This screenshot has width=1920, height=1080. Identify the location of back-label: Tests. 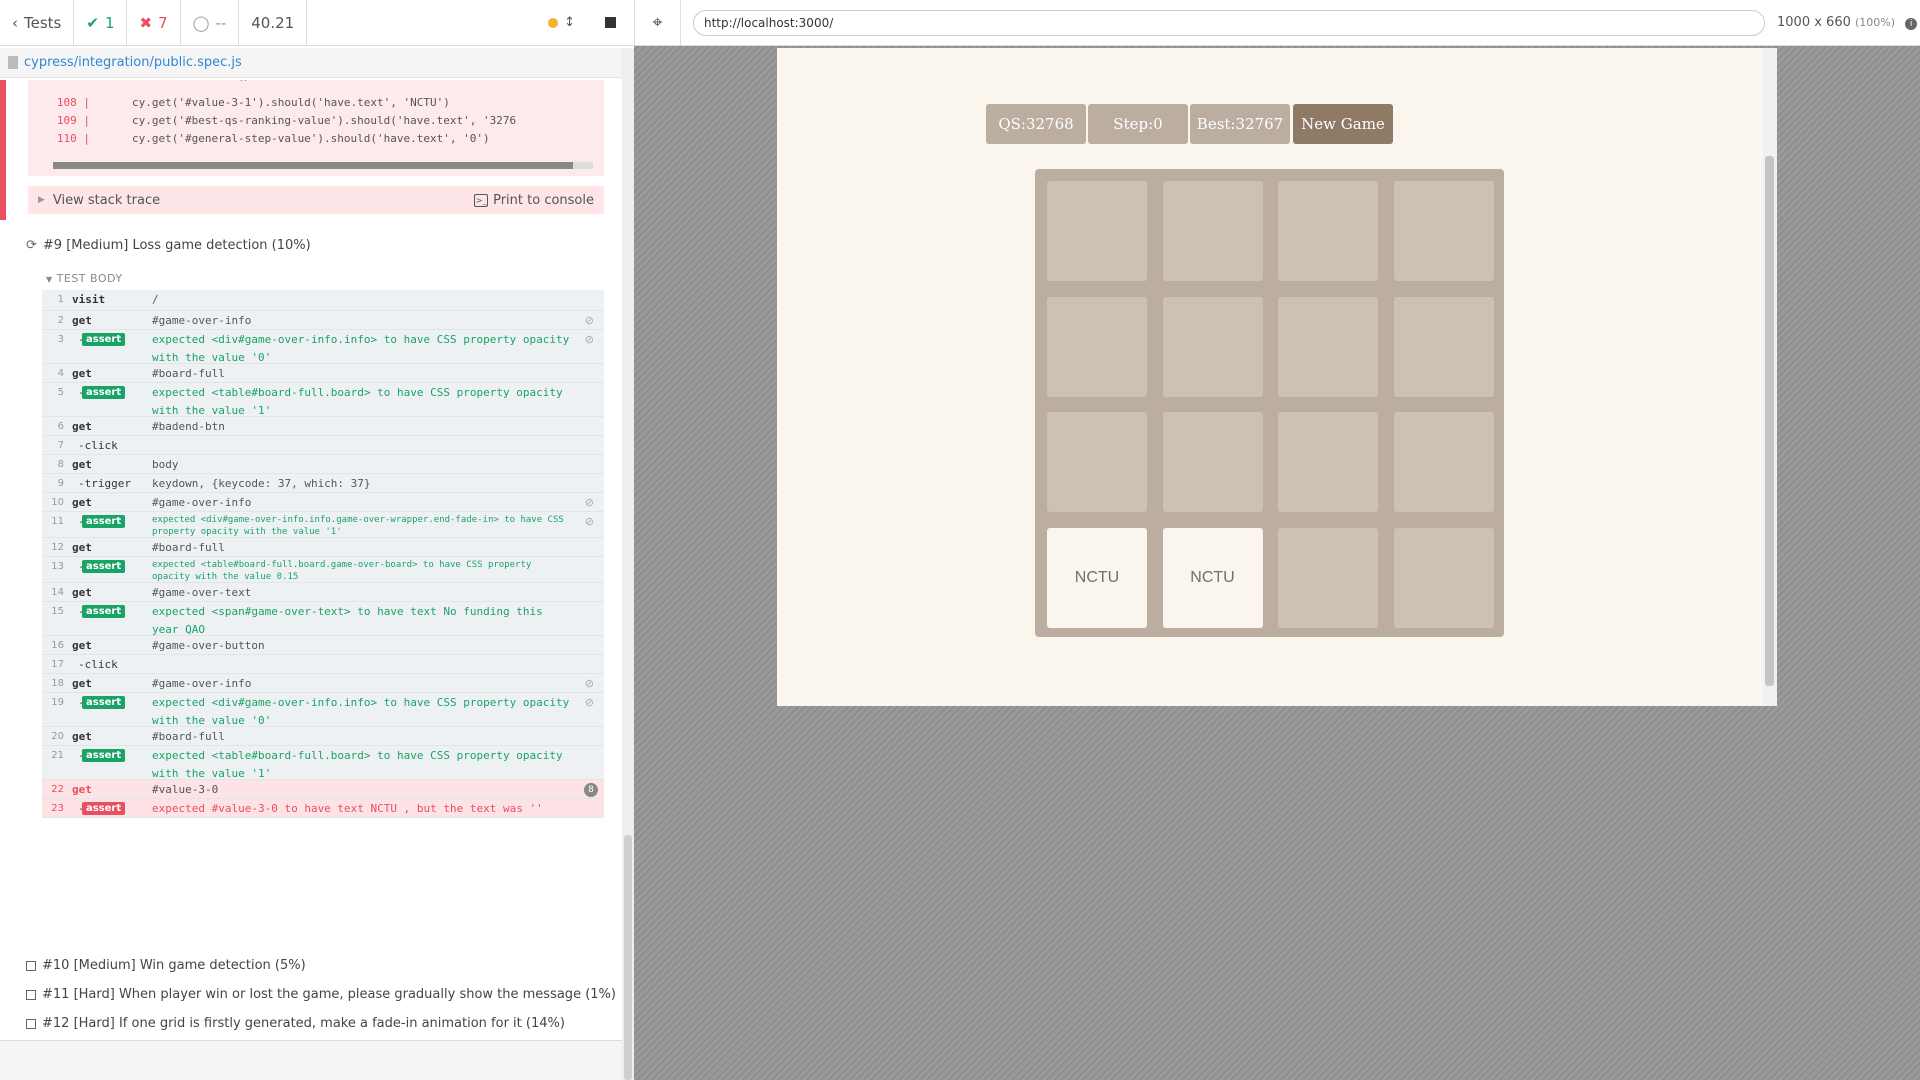
(43, 22).